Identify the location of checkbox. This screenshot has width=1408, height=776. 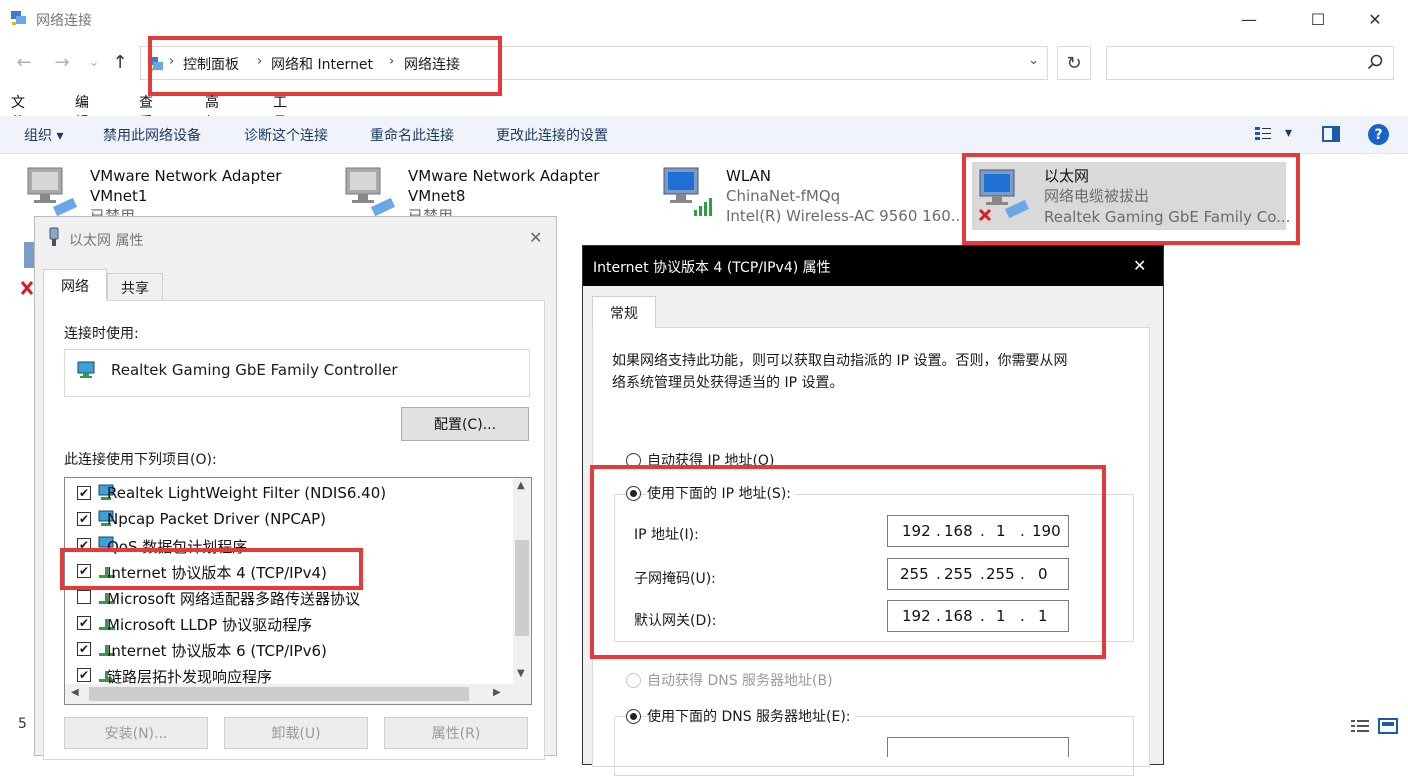
(84, 597).